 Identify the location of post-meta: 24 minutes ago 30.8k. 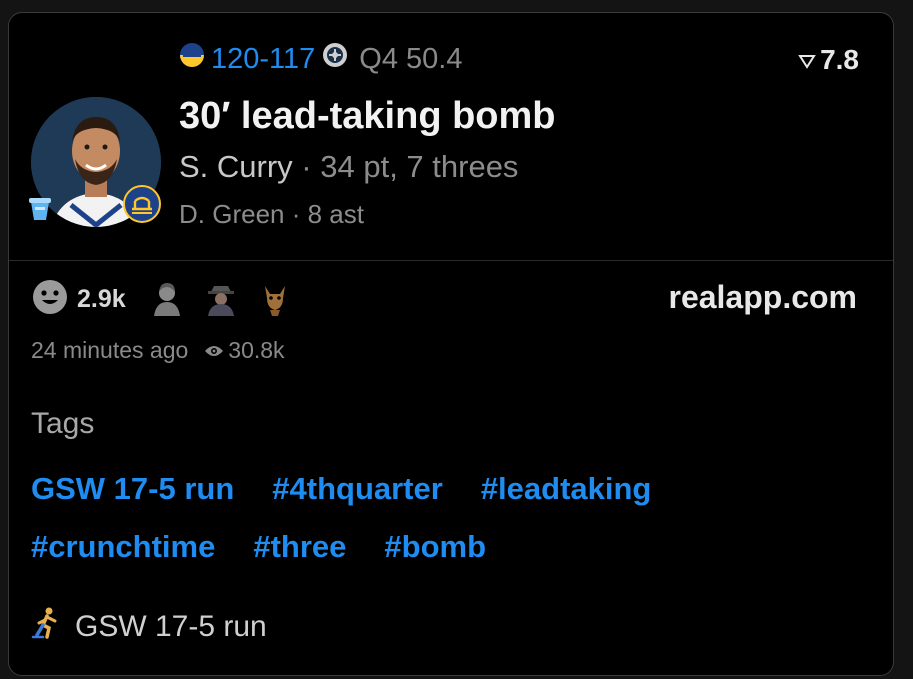
(158, 350).